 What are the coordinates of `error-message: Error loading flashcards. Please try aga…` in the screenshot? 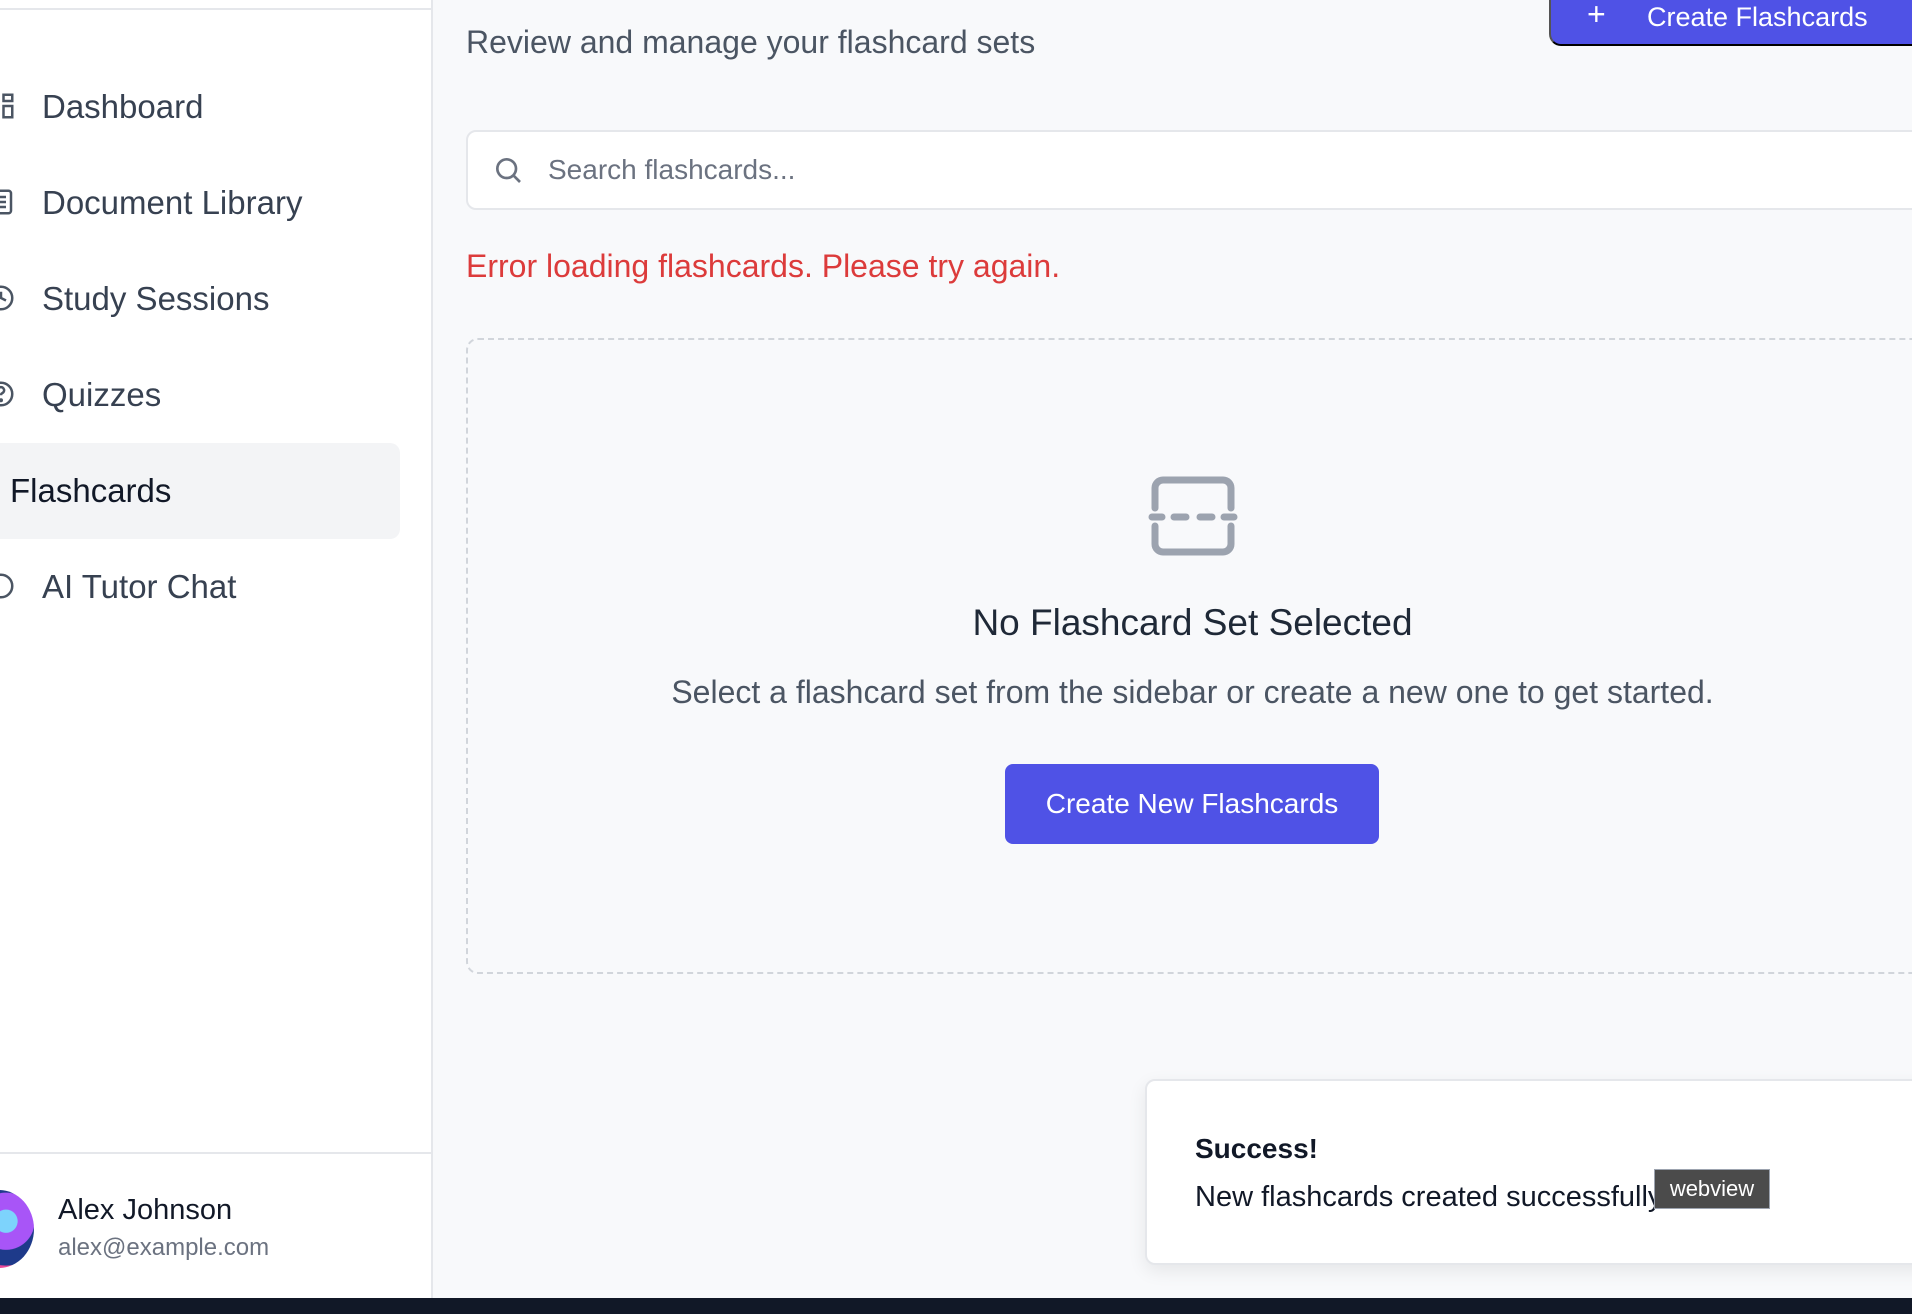 It's located at (763, 266).